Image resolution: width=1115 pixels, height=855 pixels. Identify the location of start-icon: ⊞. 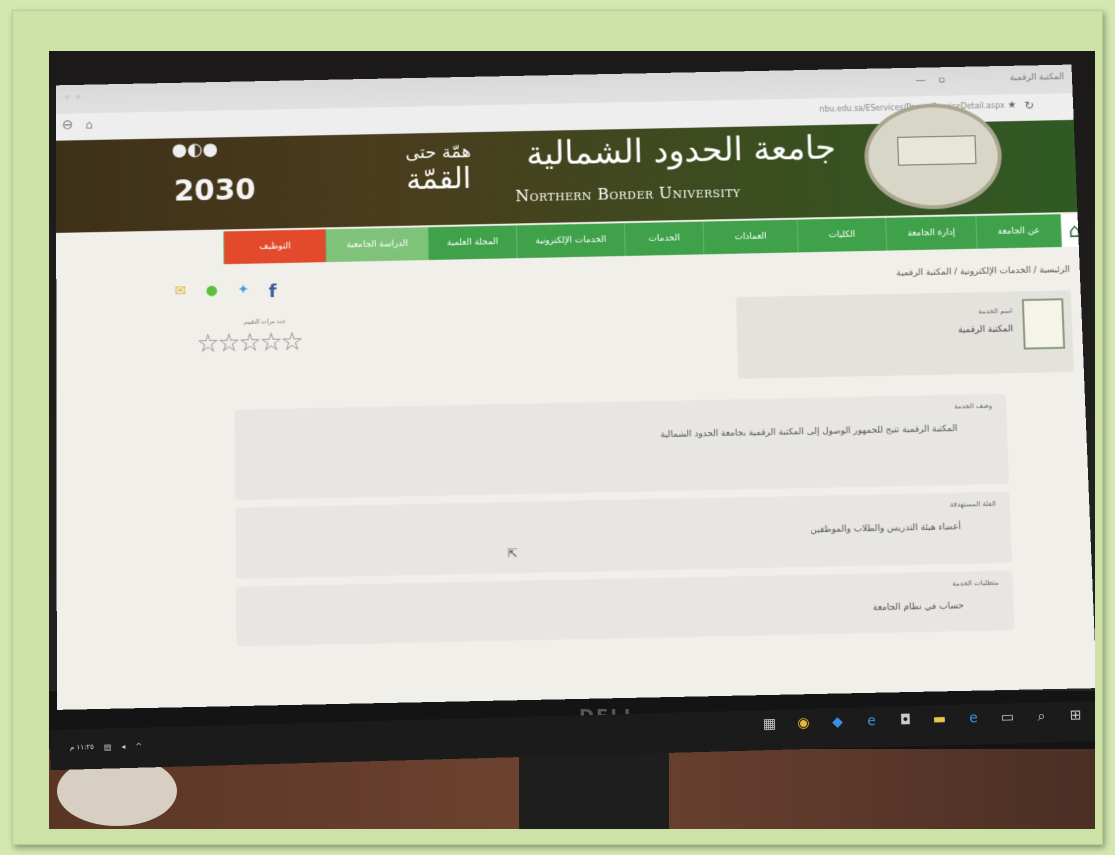
(1075, 717).